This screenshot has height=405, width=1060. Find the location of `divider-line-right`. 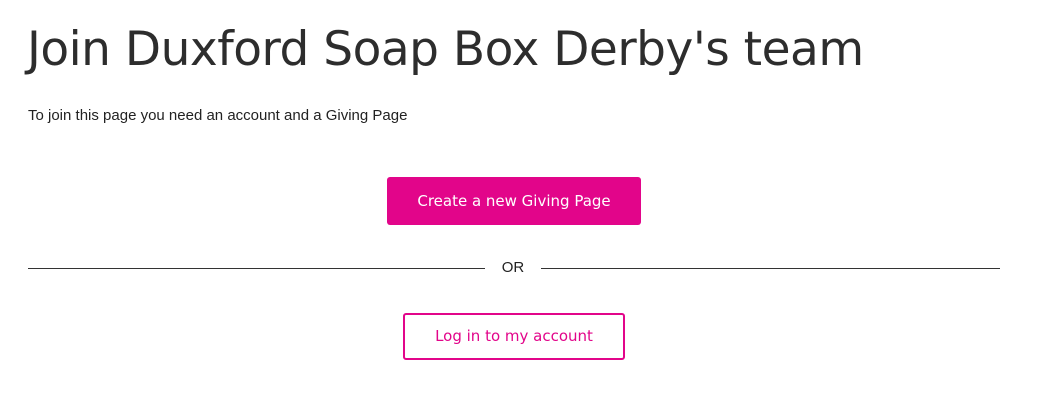

divider-line-right is located at coordinates (770, 268).